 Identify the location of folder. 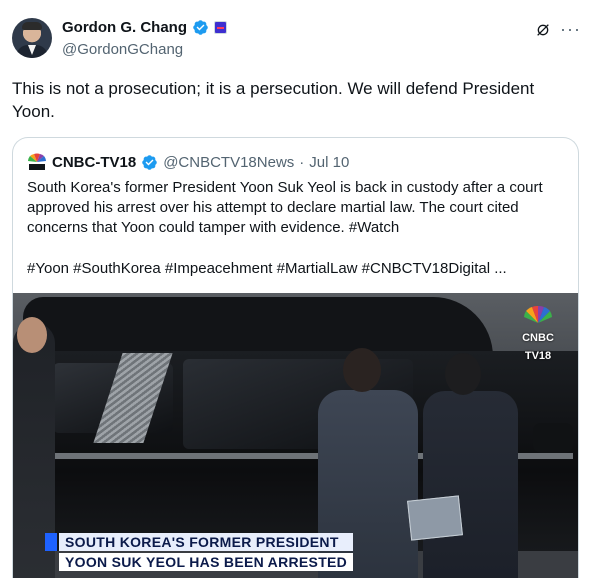
(435, 518).